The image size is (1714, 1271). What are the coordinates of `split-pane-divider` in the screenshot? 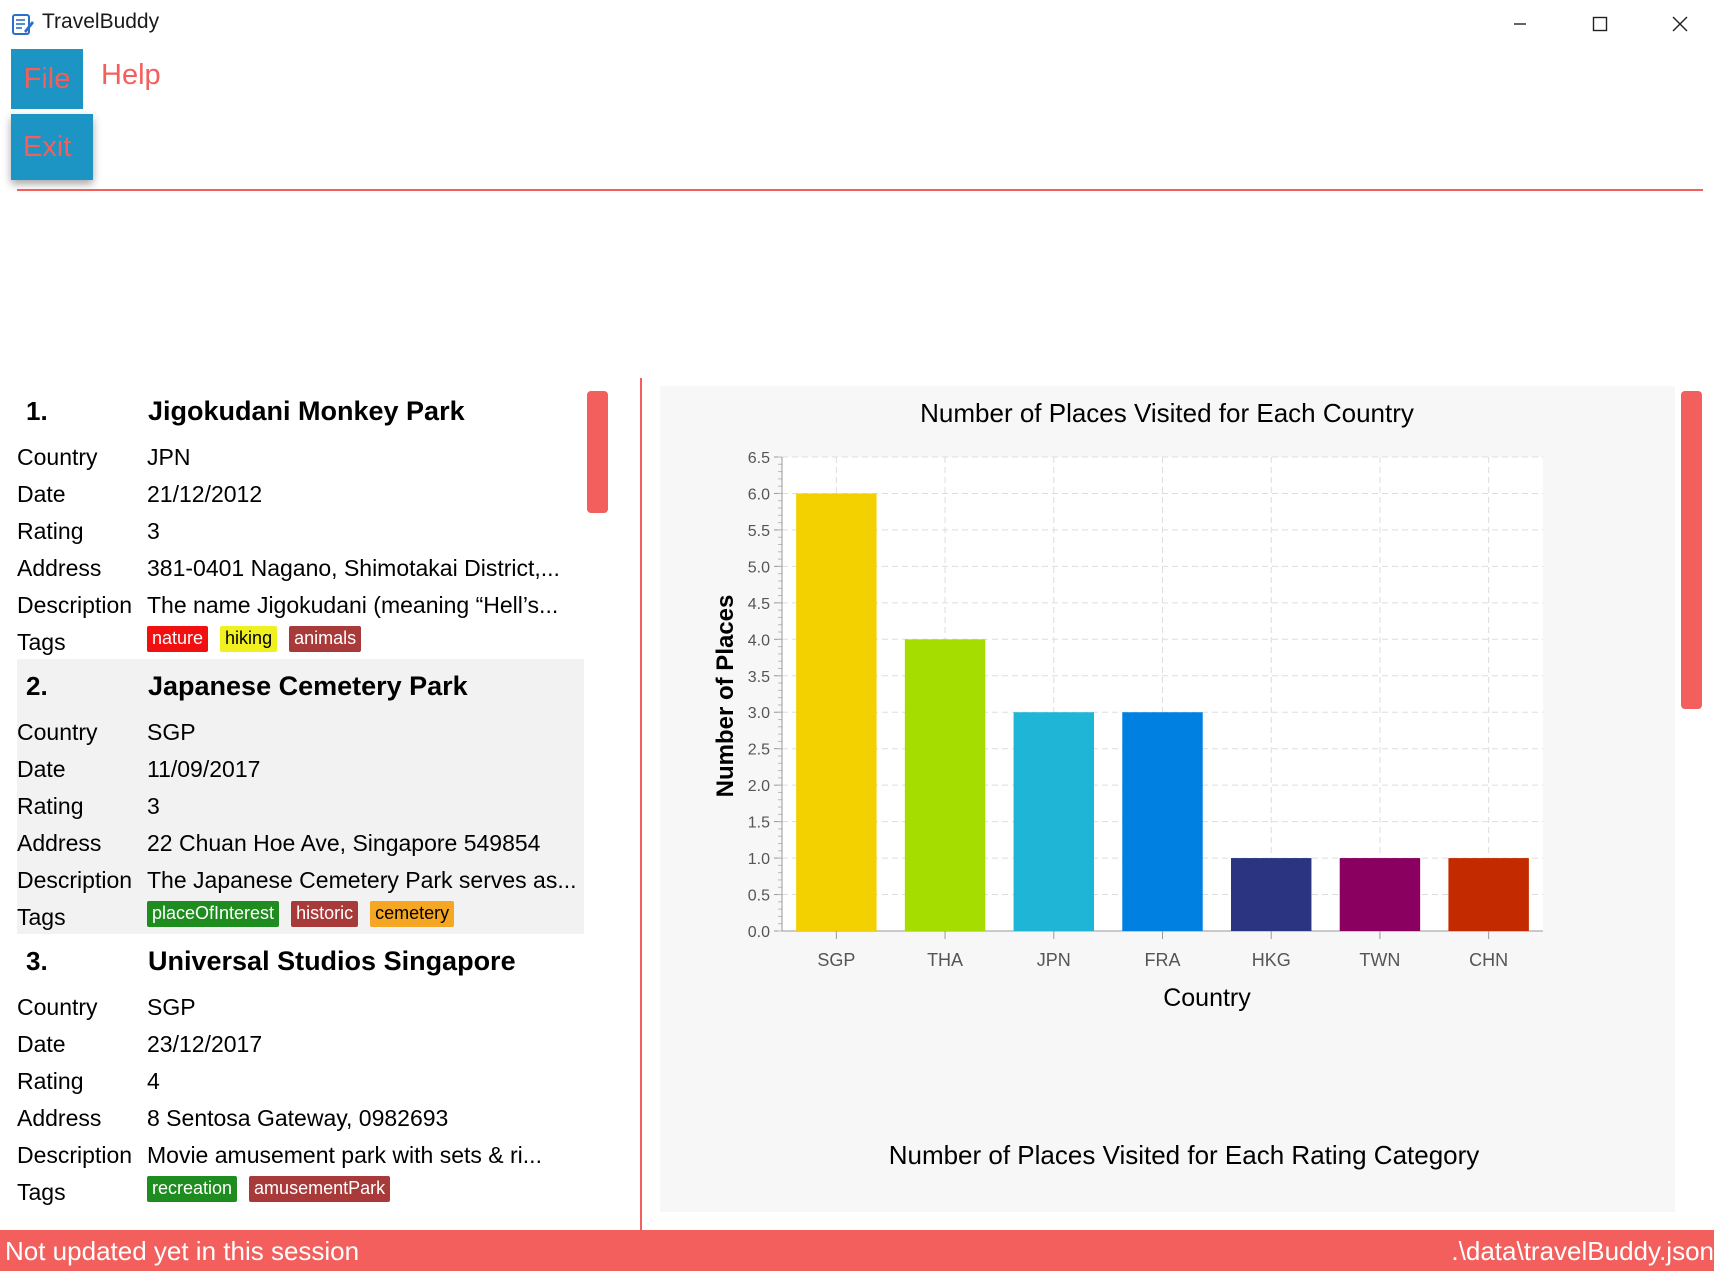 It's located at (641, 804).